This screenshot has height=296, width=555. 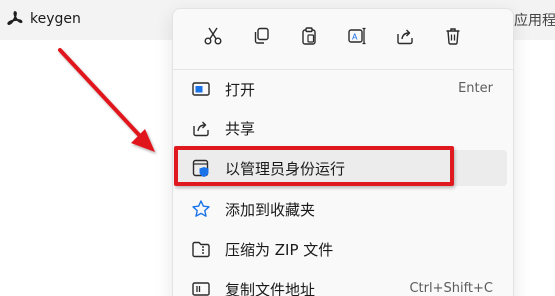 What do you see at coordinates (201, 287) in the screenshot?
I see `path-copy-icon` at bounding box center [201, 287].